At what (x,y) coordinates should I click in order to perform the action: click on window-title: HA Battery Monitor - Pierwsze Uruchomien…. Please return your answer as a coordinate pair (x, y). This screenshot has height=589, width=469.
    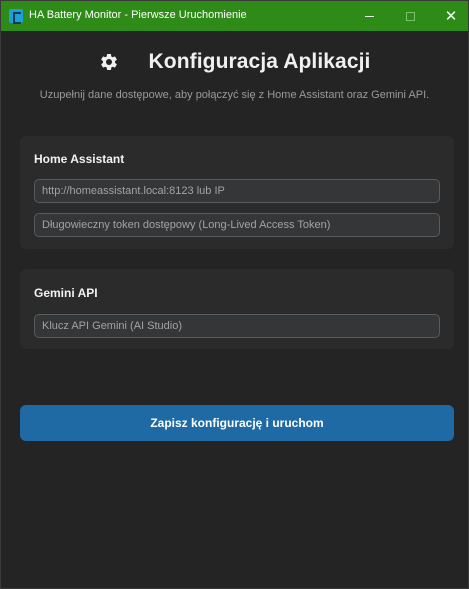
    Looking at the image, I should click on (138, 15).